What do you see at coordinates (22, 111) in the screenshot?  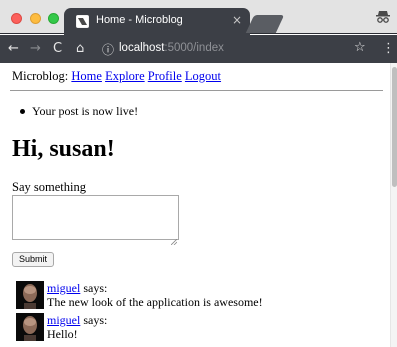 I see `bullet-icon` at bounding box center [22, 111].